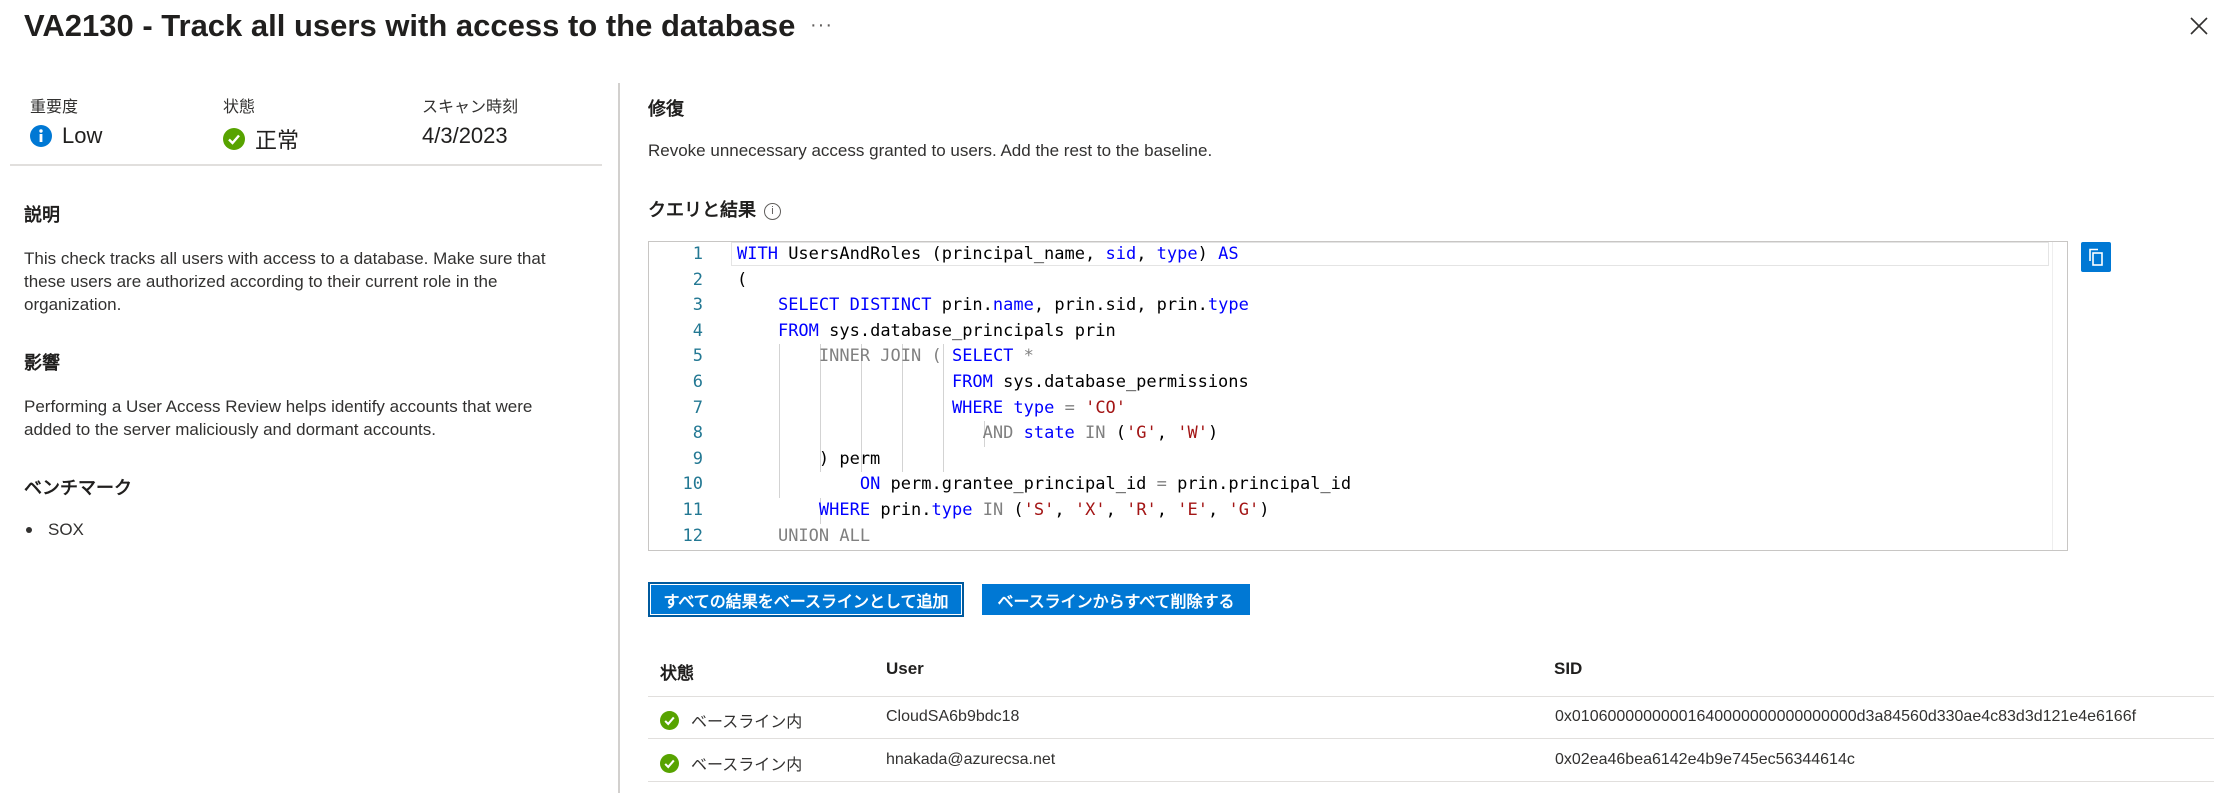  I want to click on status-field: 状態 正常, so click(261, 124).